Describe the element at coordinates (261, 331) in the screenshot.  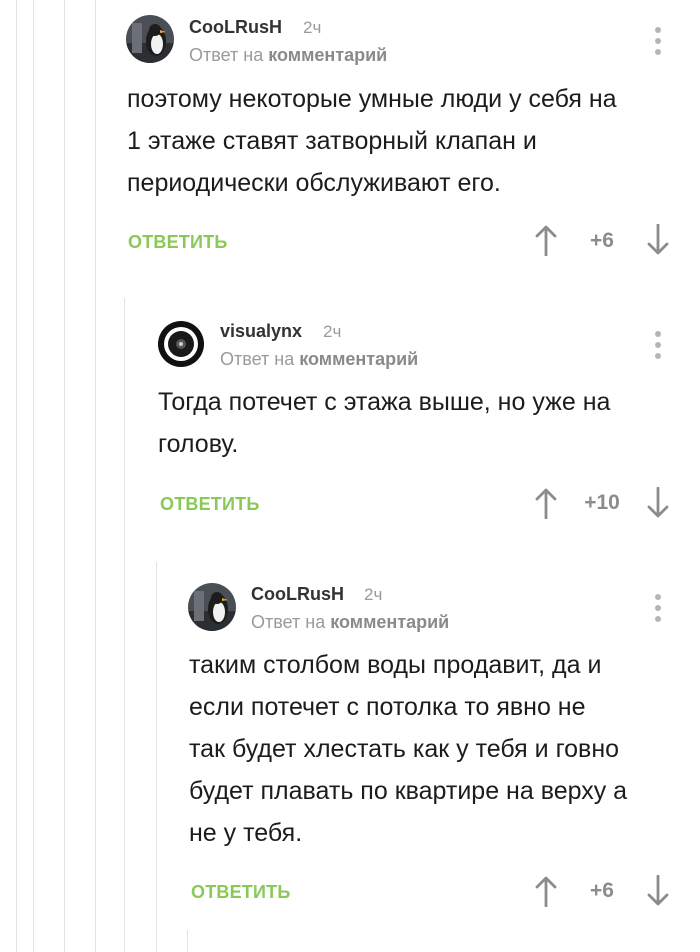
I see `author-name: visualynx` at that location.